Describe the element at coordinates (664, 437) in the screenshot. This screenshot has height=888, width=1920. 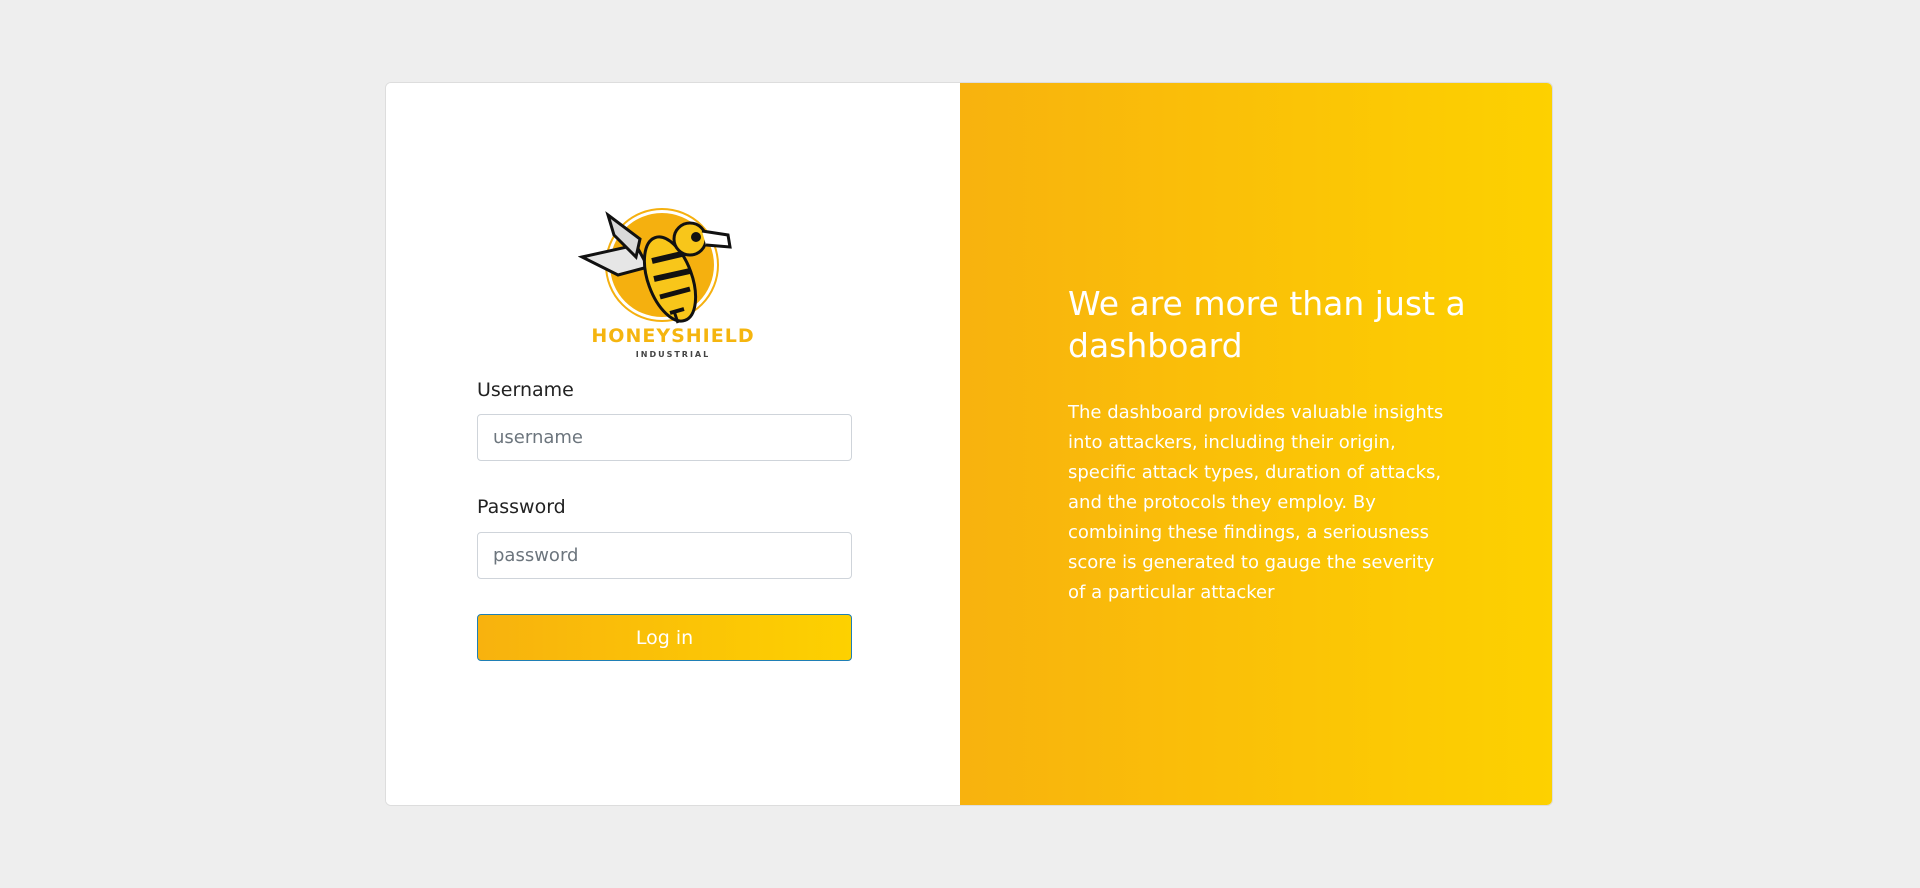
I see `username-input` at that location.